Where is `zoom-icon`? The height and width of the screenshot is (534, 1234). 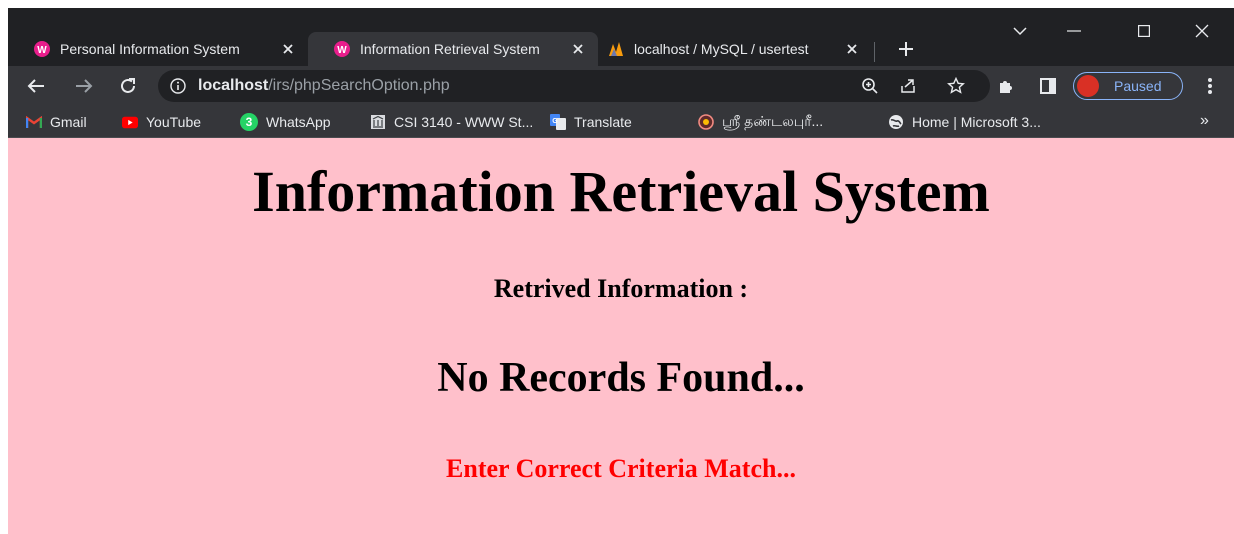
zoom-icon is located at coordinates (870, 86).